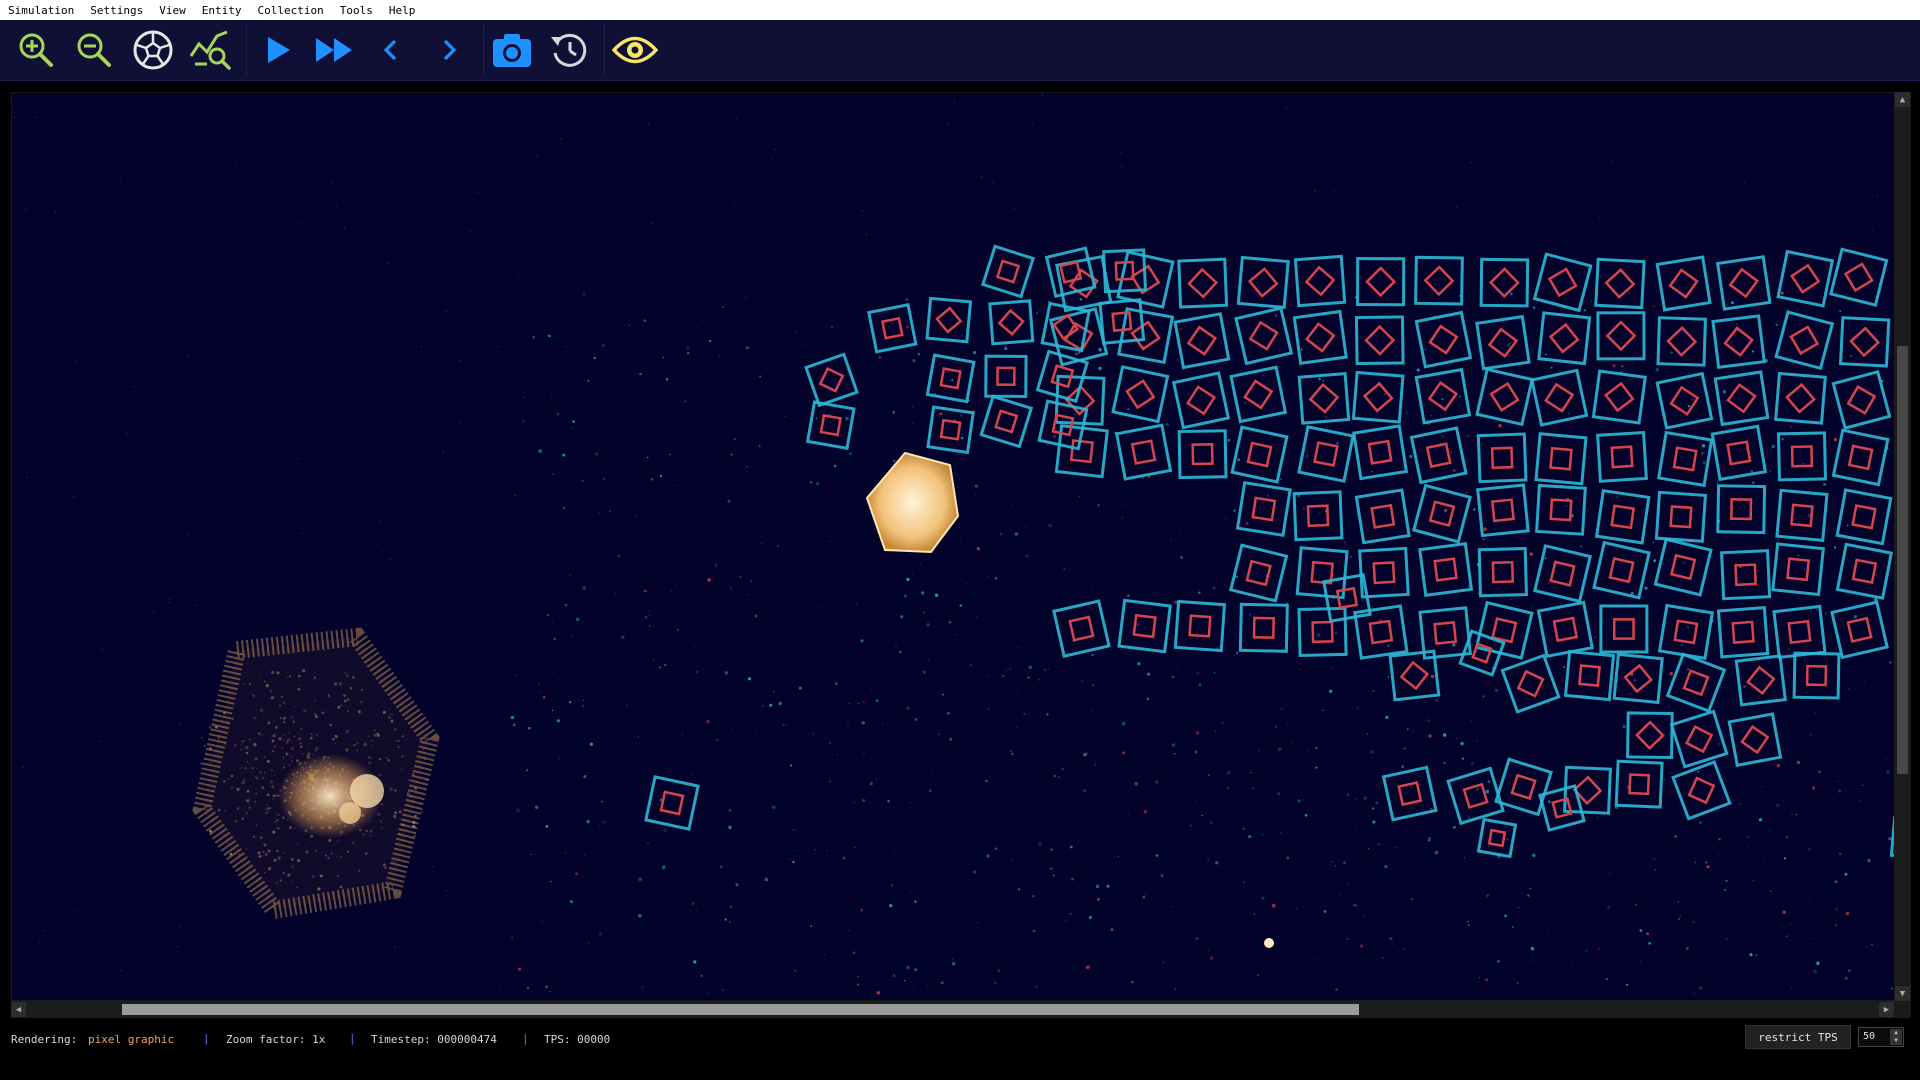 The height and width of the screenshot is (1080, 1920). What do you see at coordinates (635, 50) in the screenshot?
I see `toggle-view-button` at bounding box center [635, 50].